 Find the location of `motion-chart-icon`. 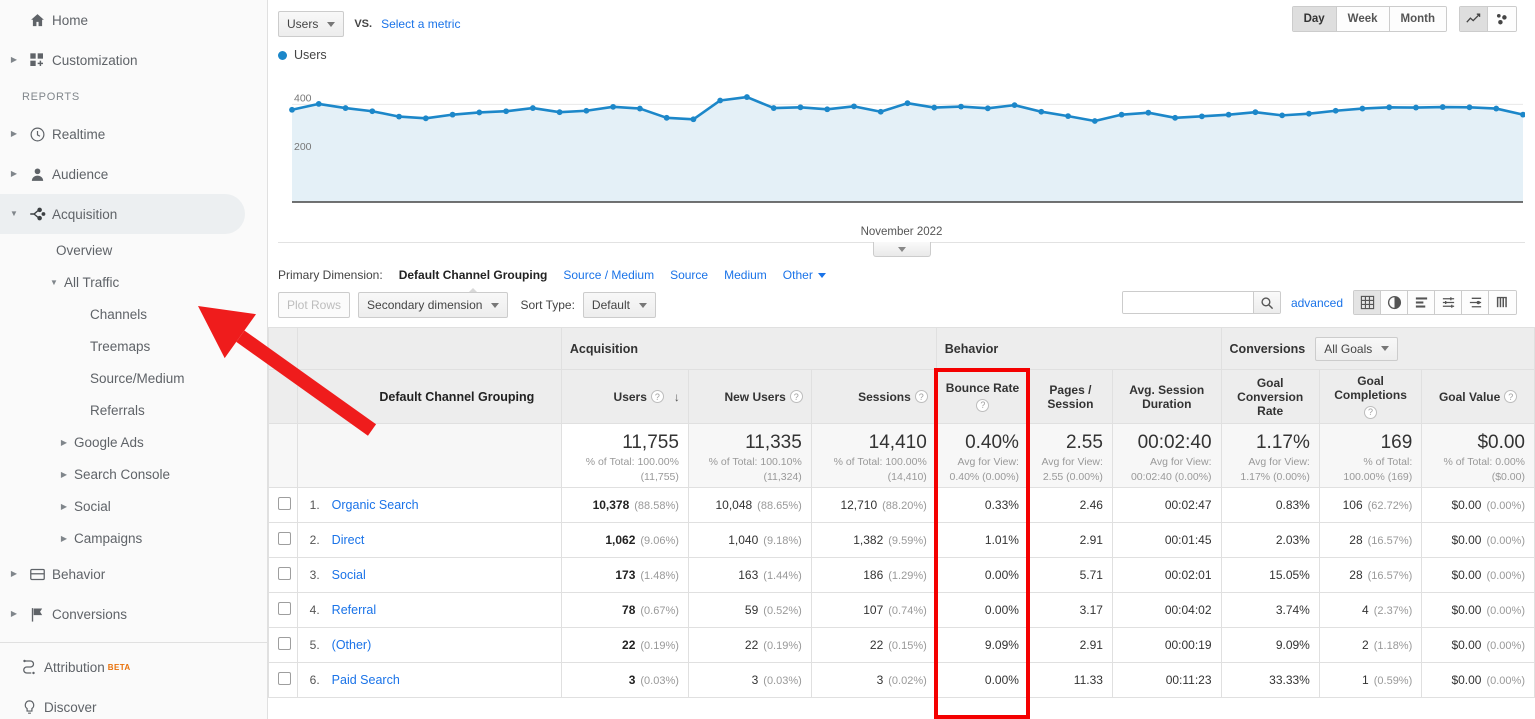

motion-chart-icon is located at coordinates (1502, 19).